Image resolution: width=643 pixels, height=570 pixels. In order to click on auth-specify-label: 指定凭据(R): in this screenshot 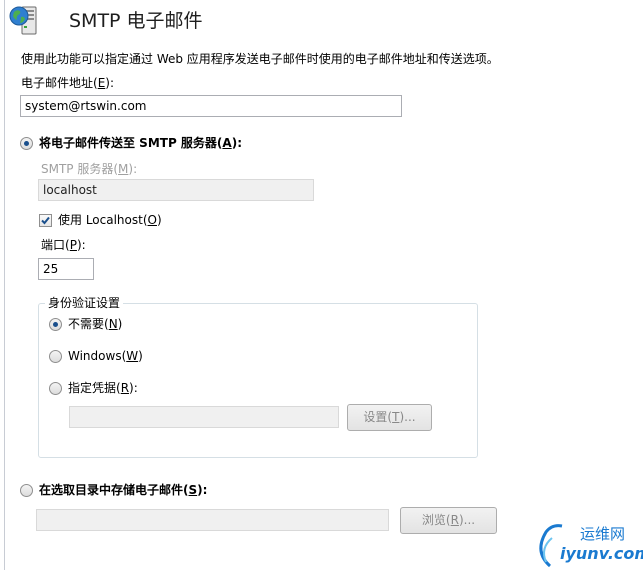, I will do `click(103, 388)`.